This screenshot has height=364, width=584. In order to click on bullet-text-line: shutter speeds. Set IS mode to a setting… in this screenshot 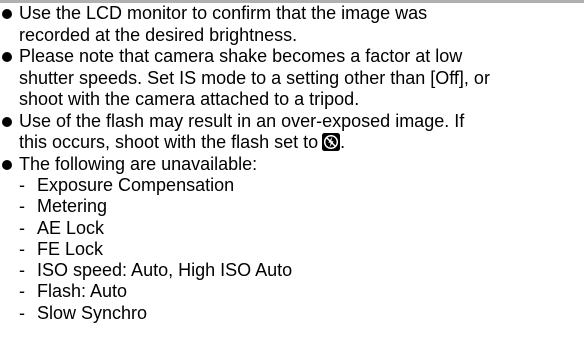, I will do `click(254, 77)`.